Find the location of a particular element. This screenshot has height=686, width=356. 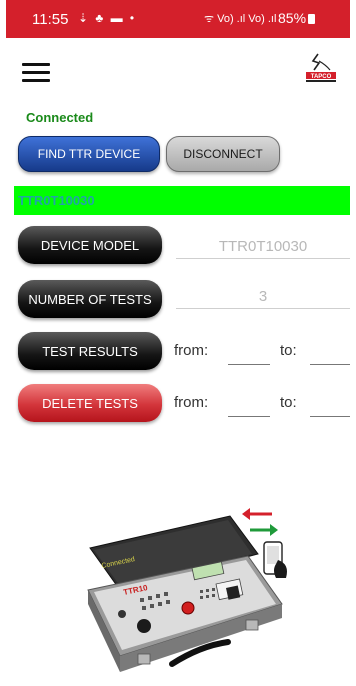

number-of-tests-button: NUMBER OF TESTS is located at coordinates (90, 299).